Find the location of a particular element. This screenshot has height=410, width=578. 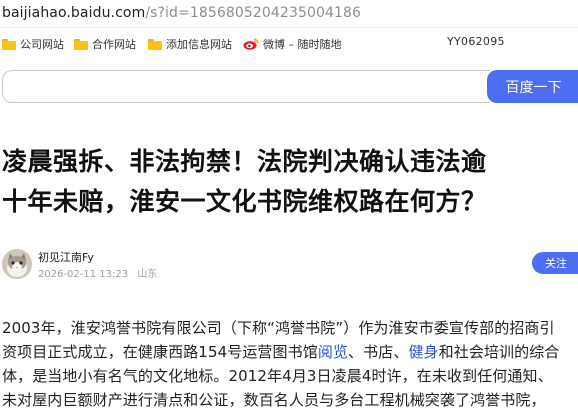

bookmark-label: 微博 – 随时随地 is located at coordinates (302, 44).